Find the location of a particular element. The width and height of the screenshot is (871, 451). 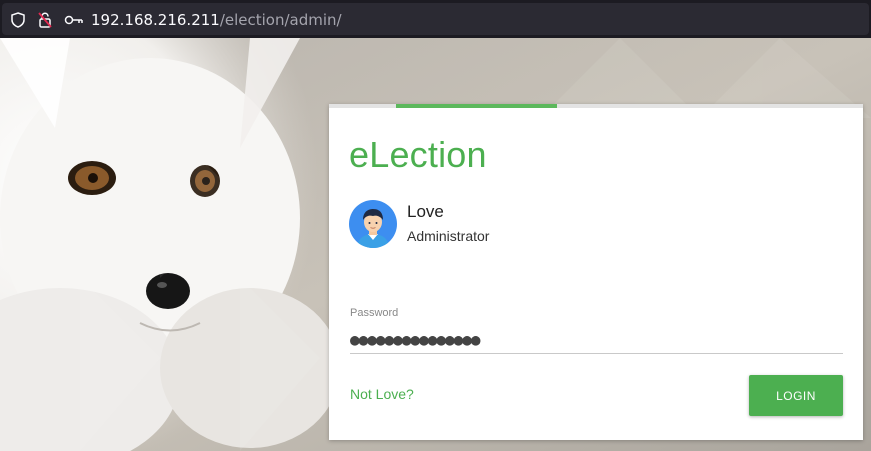

shield-icon is located at coordinates (18, 20).